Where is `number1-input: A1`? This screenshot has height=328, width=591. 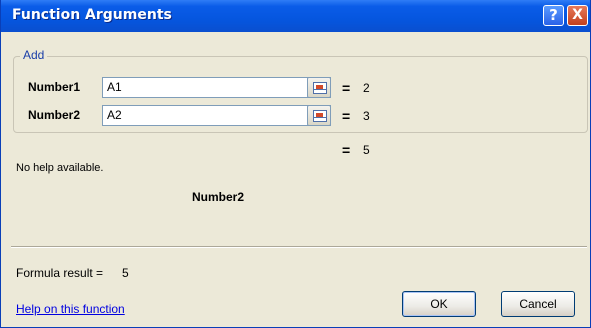
number1-input: A1 is located at coordinates (216, 87).